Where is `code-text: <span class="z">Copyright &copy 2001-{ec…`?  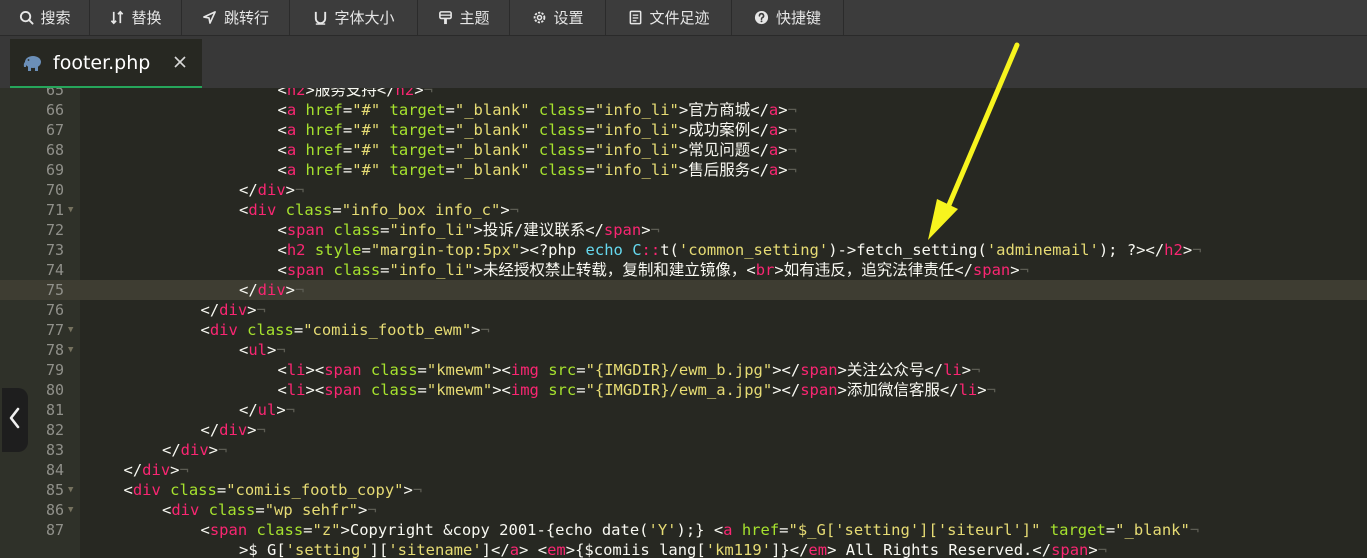 code-text: <span class="z">Copyright &copy 2001-{ec… is located at coordinates (700, 530).